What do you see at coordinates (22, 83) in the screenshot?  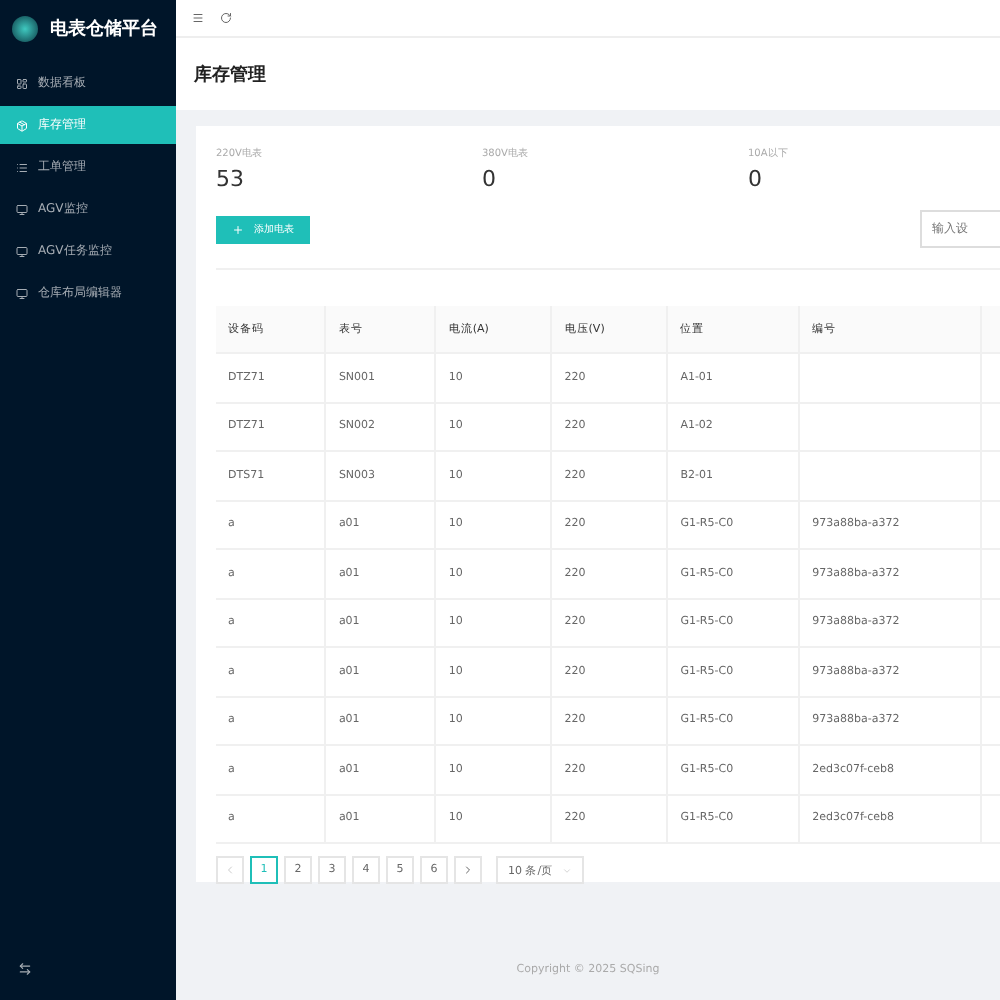 I see `dashboard-icon` at bounding box center [22, 83].